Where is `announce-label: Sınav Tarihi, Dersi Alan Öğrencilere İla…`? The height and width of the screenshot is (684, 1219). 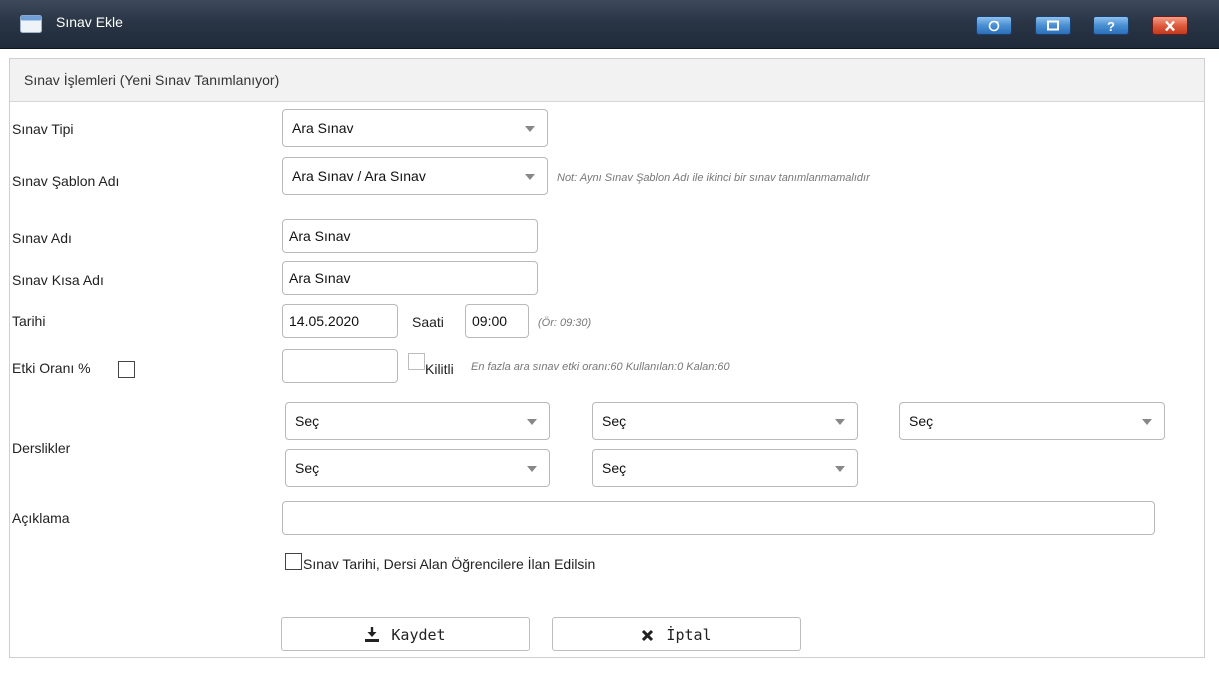 announce-label: Sınav Tarihi, Dersi Alan Öğrencilere İla… is located at coordinates (449, 564).